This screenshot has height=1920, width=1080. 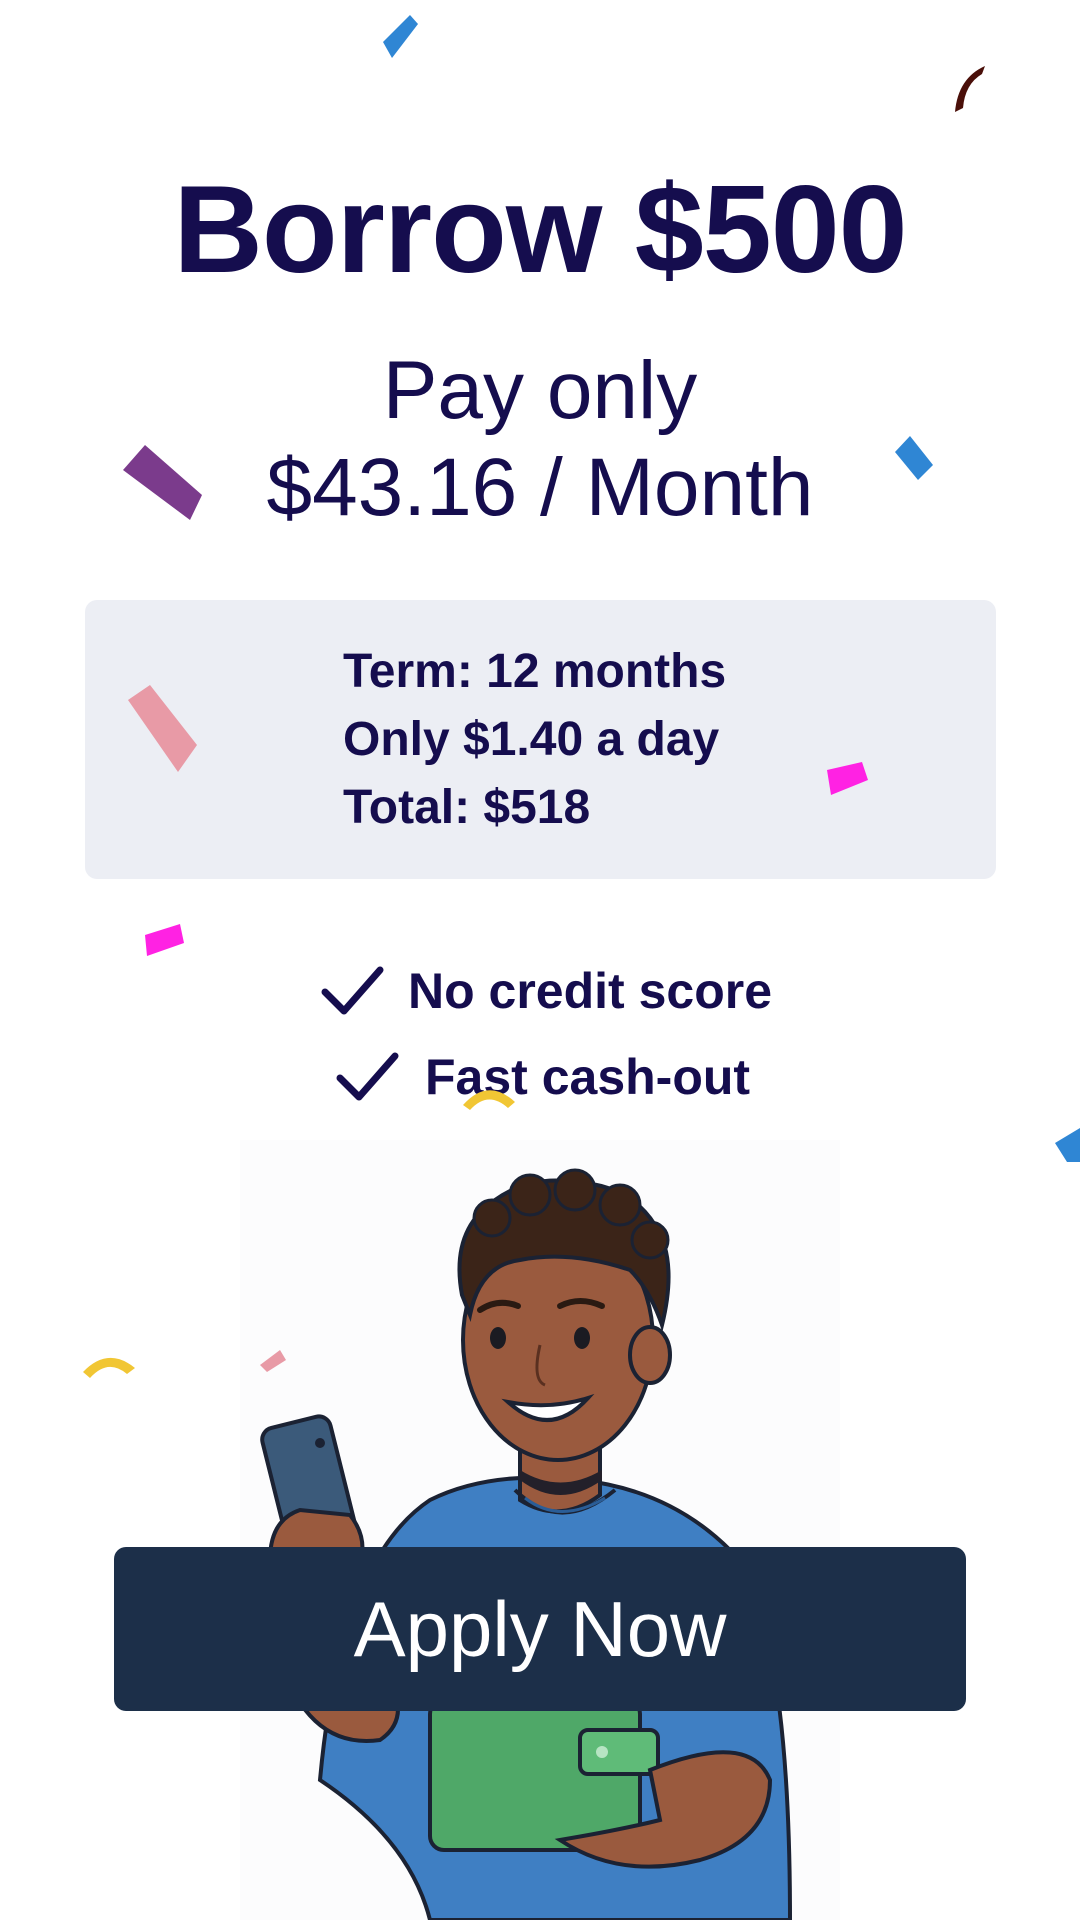 I want to click on daily-cost: Only $1.40 a day, so click(x=531, y=739).